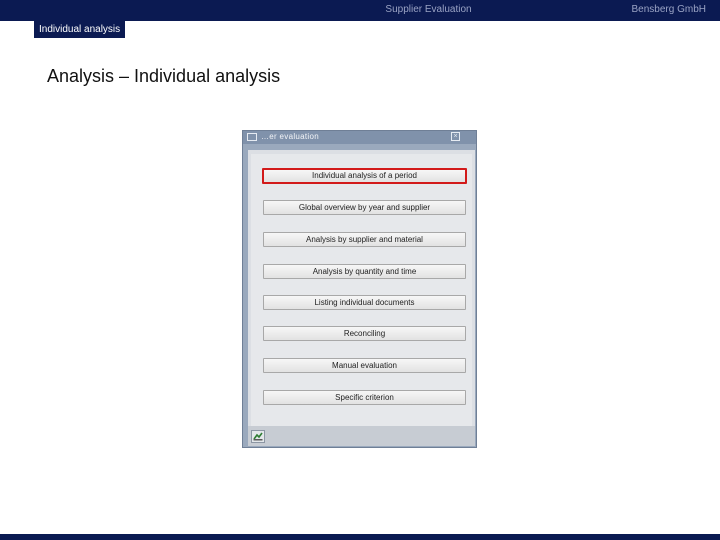 This screenshot has height=540, width=720. I want to click on individual-analysis-period-button: Individual analysis of a period, so click(364, 176).